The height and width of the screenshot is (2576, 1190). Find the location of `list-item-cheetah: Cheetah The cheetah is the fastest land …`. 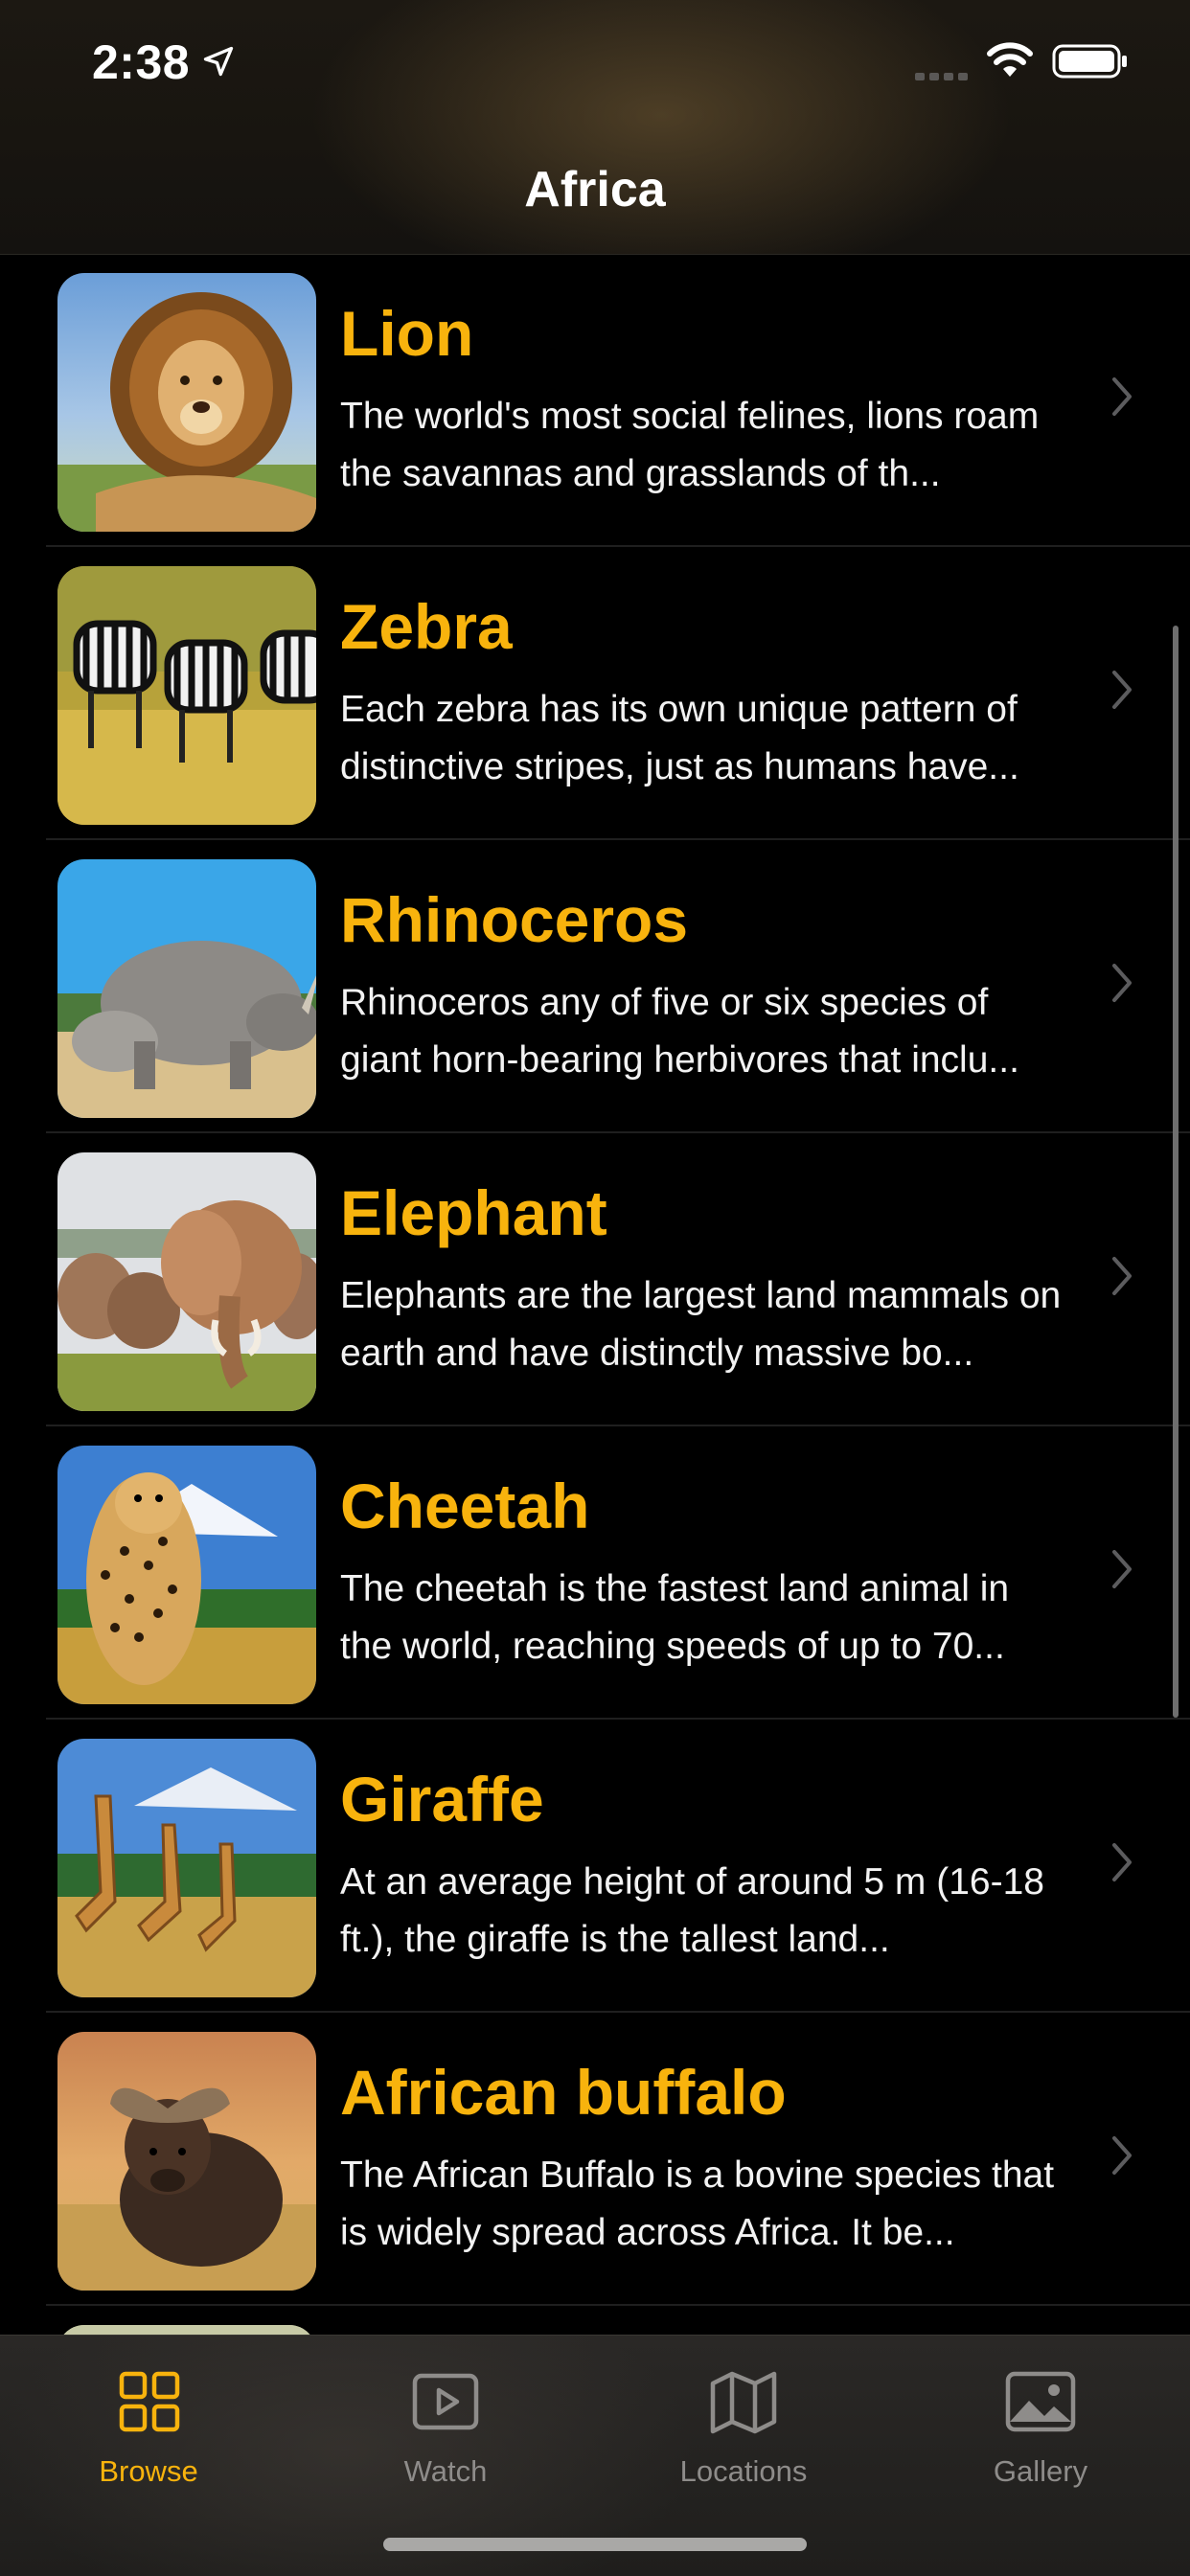

list-item-cheetah: Cheetah The cheetah is the fastest land … is located at coordinates (595, 1573).